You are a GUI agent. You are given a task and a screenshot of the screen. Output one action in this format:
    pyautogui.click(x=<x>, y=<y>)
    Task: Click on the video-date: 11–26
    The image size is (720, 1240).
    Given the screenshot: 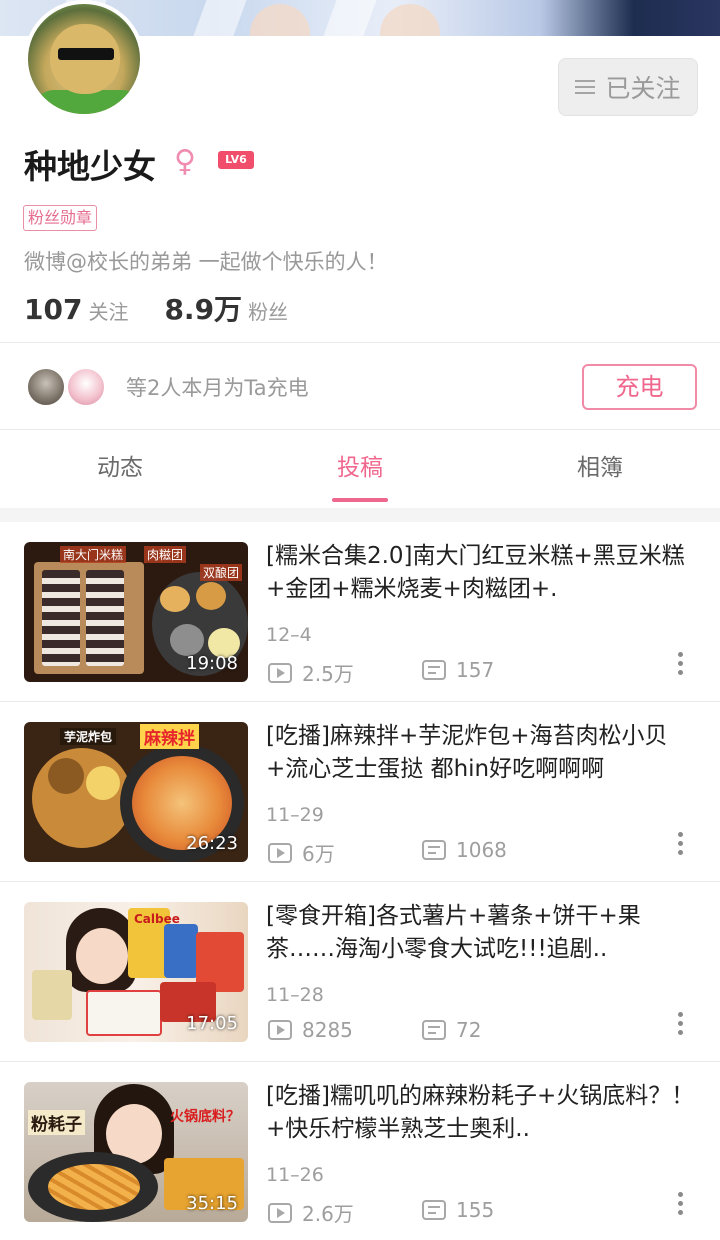 What is the action you would take?
    pyautogui.click(x=295, y=1175)
    